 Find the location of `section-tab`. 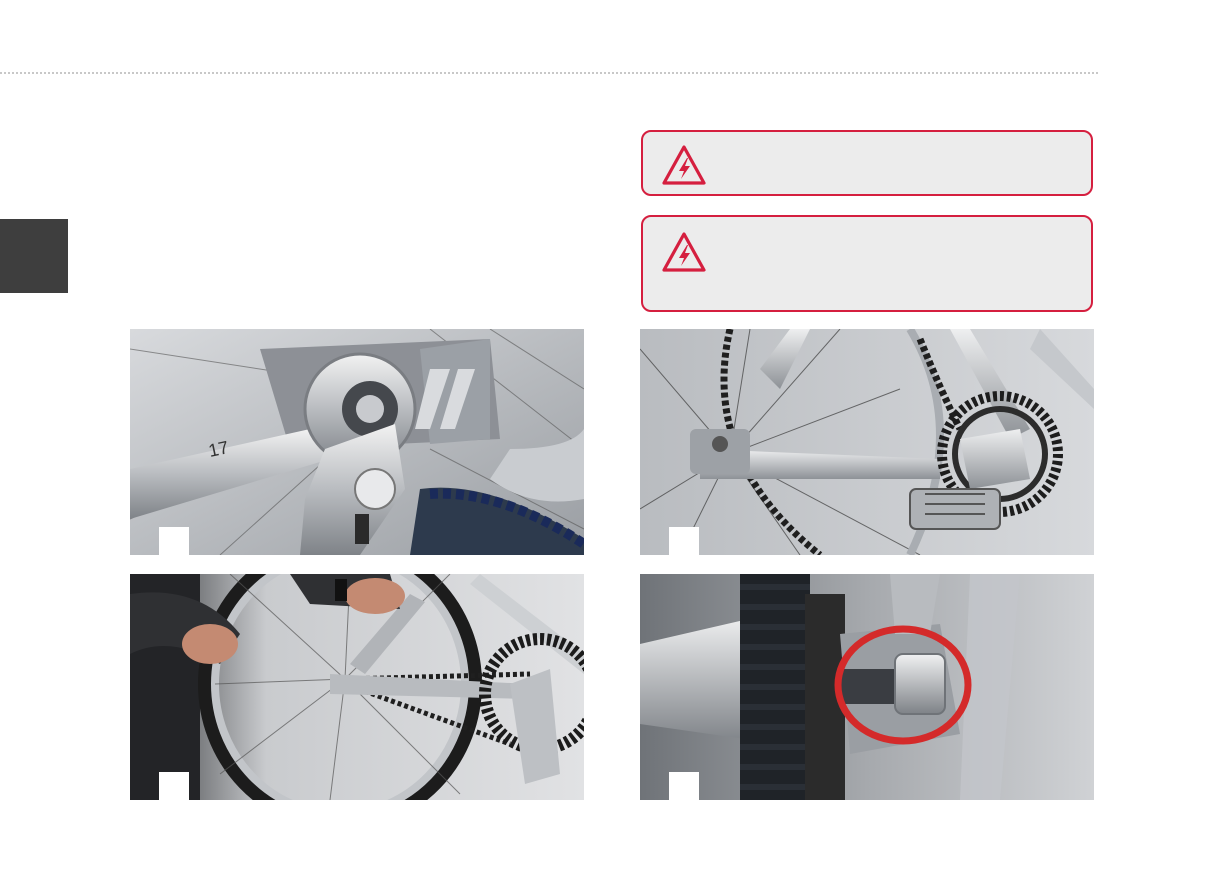

section-tab is located at coordinates (34, 256).